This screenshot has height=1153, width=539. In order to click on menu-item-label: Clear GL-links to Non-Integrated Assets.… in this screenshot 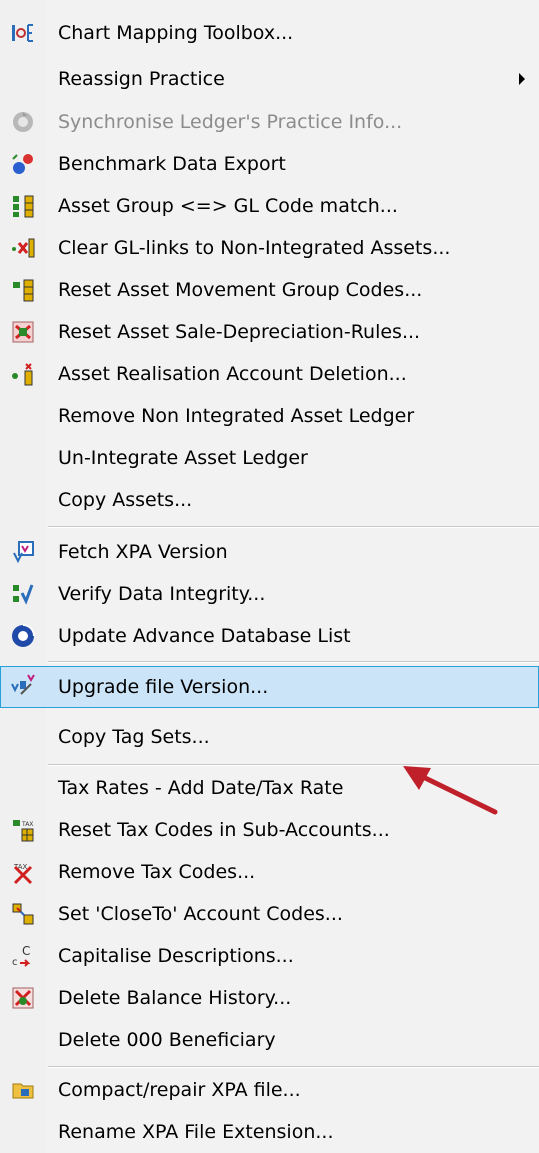, I will do `click(254, 248)`.